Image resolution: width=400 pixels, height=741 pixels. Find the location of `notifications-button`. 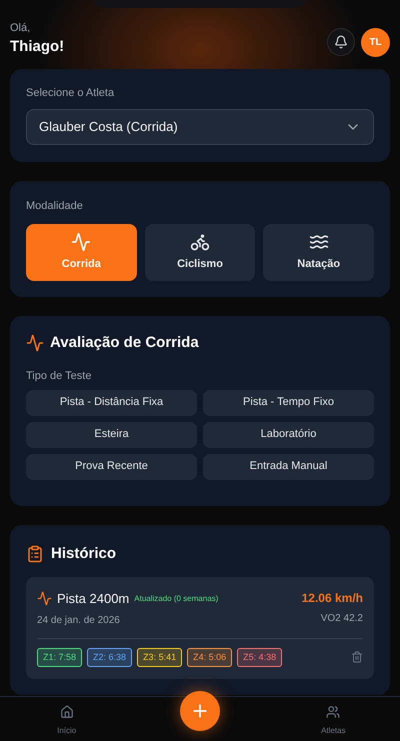

notifications-button is located at coordinates (341, 42).